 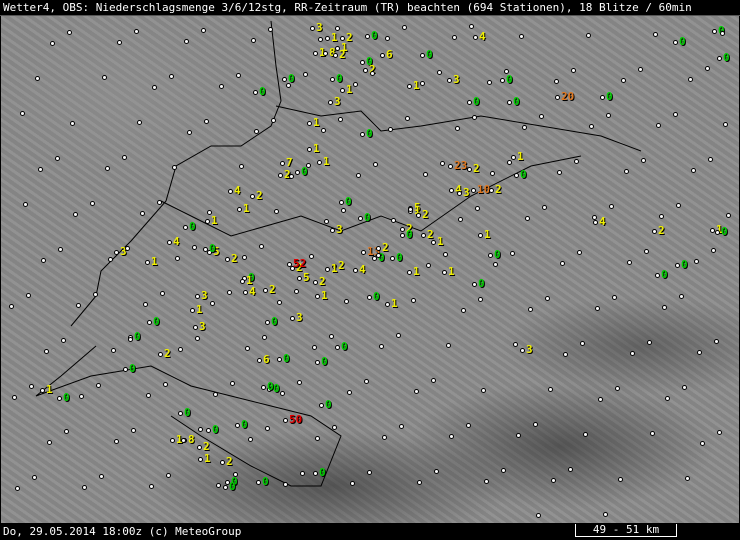 I want to click on station-precip-value: 8, so click(x=191, y=439).